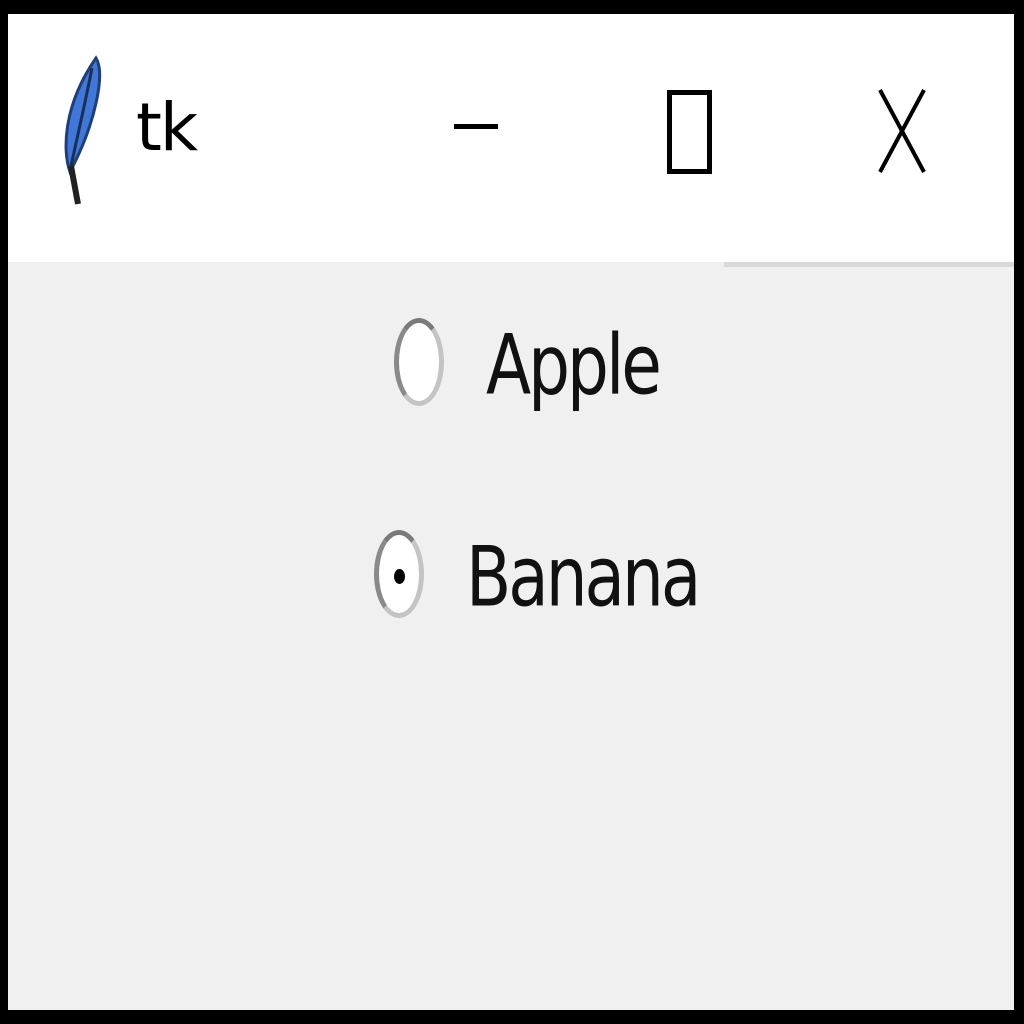 The image size is (1024, 1024). Describe the element at coordinates (476, 126) in the screenshot. I see `minimize-icon` at that location.